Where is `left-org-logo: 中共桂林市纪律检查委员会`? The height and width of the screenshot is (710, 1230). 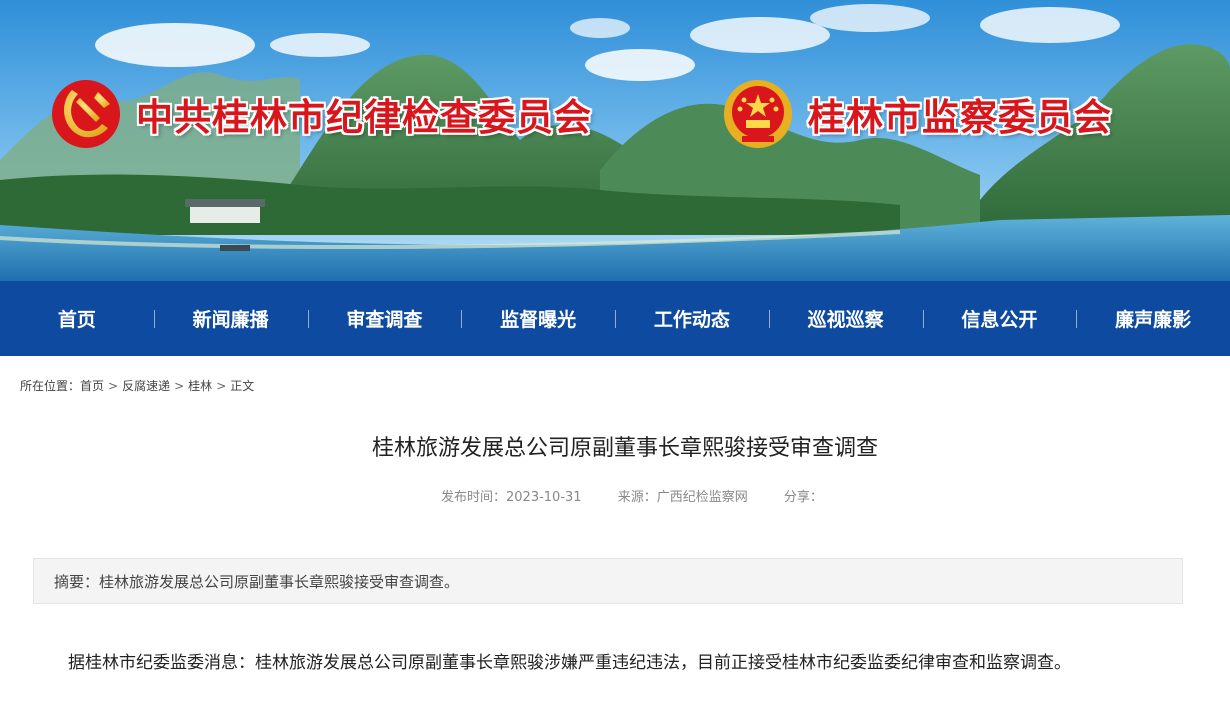 left-org-logo: 中共桂林市纪律检查委员会 is located at coordinates (321, 114).